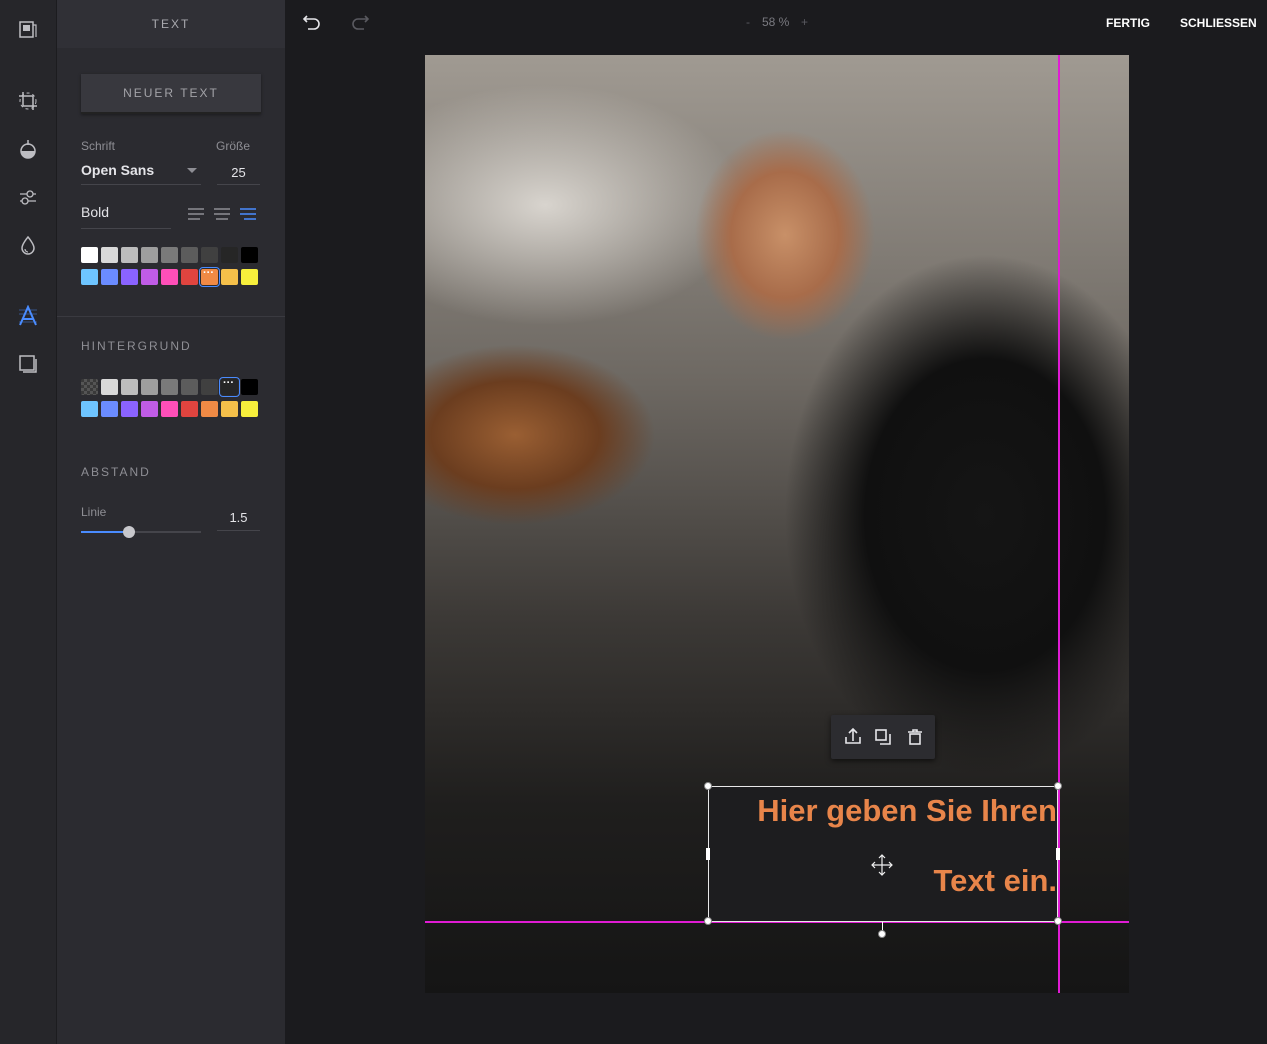 The image size is (1267, 1044). What do you see at coordinates (1058, 786) in the screenshot?
I see `resize-handle-top-right` at bounding box center [1058, 786].